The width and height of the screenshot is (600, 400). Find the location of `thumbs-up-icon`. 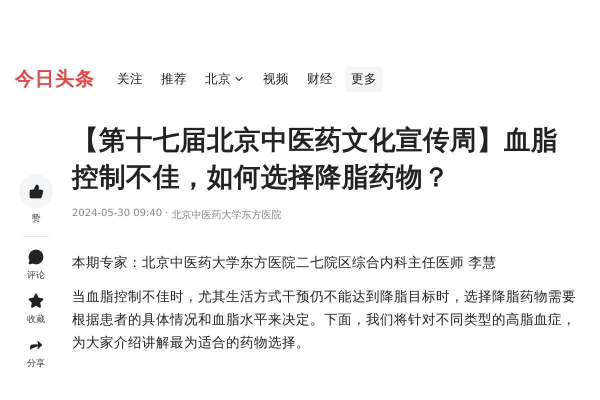

thumbs-up-icon is located at coordinates (36, 191).